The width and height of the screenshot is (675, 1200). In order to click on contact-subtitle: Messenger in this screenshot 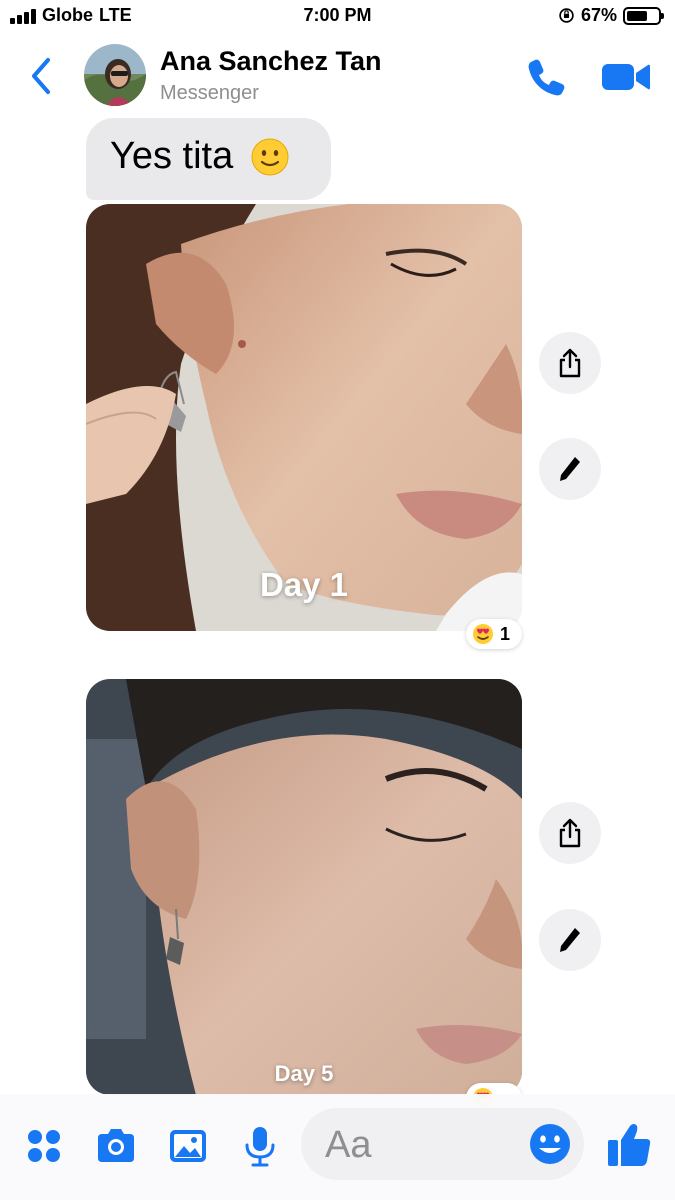, I will do `click(209, 93)`.